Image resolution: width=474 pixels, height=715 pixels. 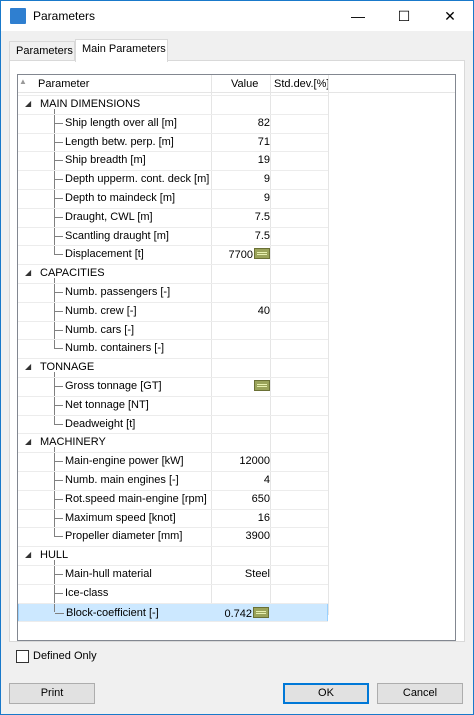 What do you see at coordinates (173, 386) in the screenshot?
I see `parameter-row: Gross tonnage [GT]` at bounding box center [173, 386].